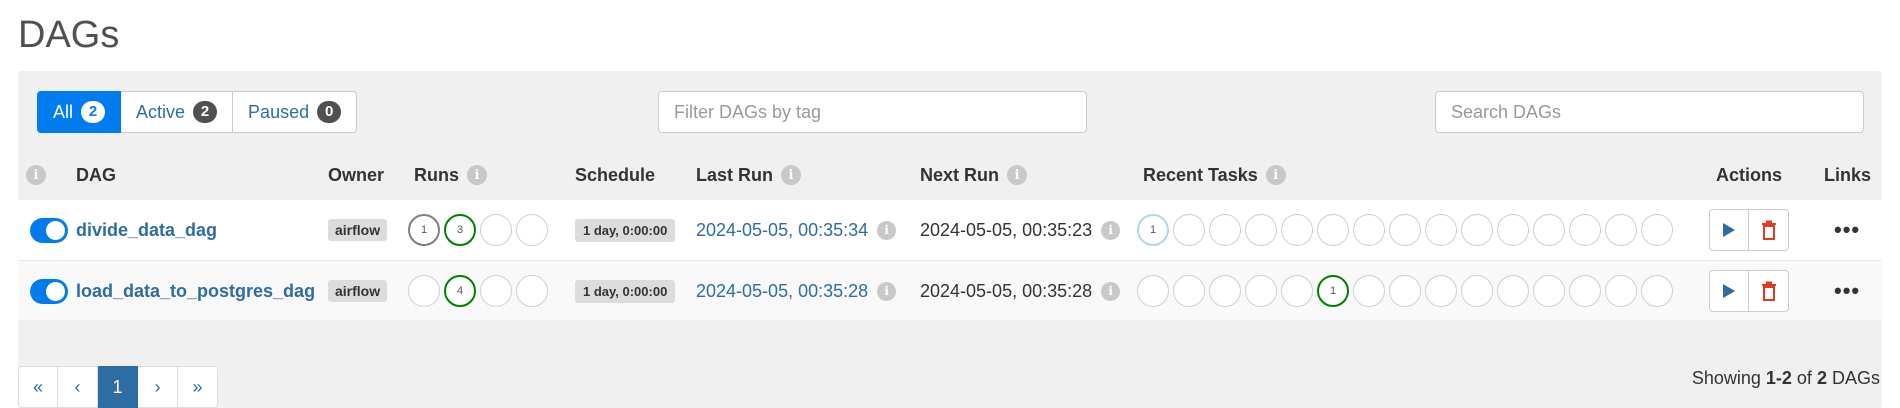 Image resolution: width=1900 pixels, height=408 pixels. I want to click on column-header-links: Links, so click(1847, 175).